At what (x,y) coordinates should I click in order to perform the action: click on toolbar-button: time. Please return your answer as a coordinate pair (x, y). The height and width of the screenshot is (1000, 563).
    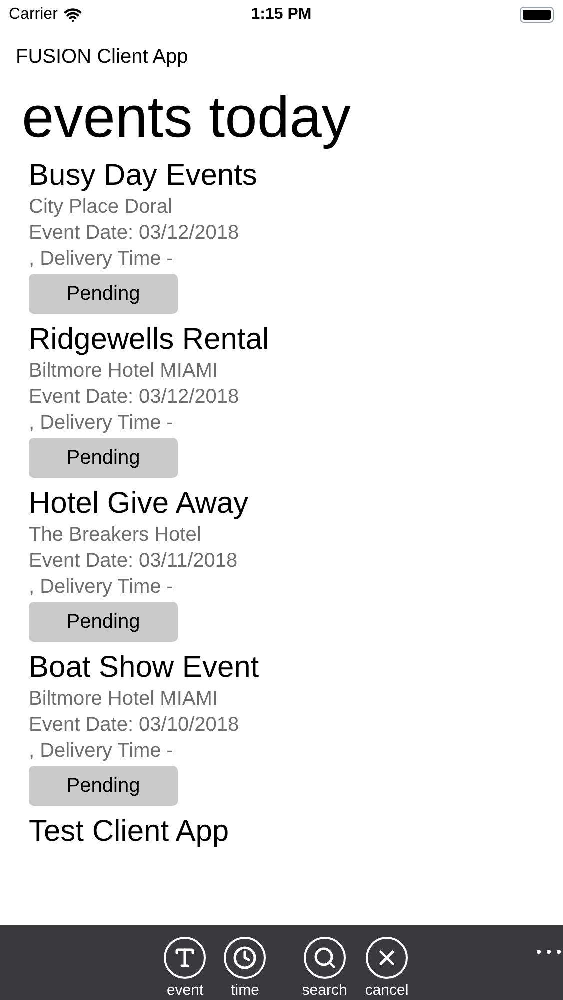
    Looking at the image, I should click on (245, 968).